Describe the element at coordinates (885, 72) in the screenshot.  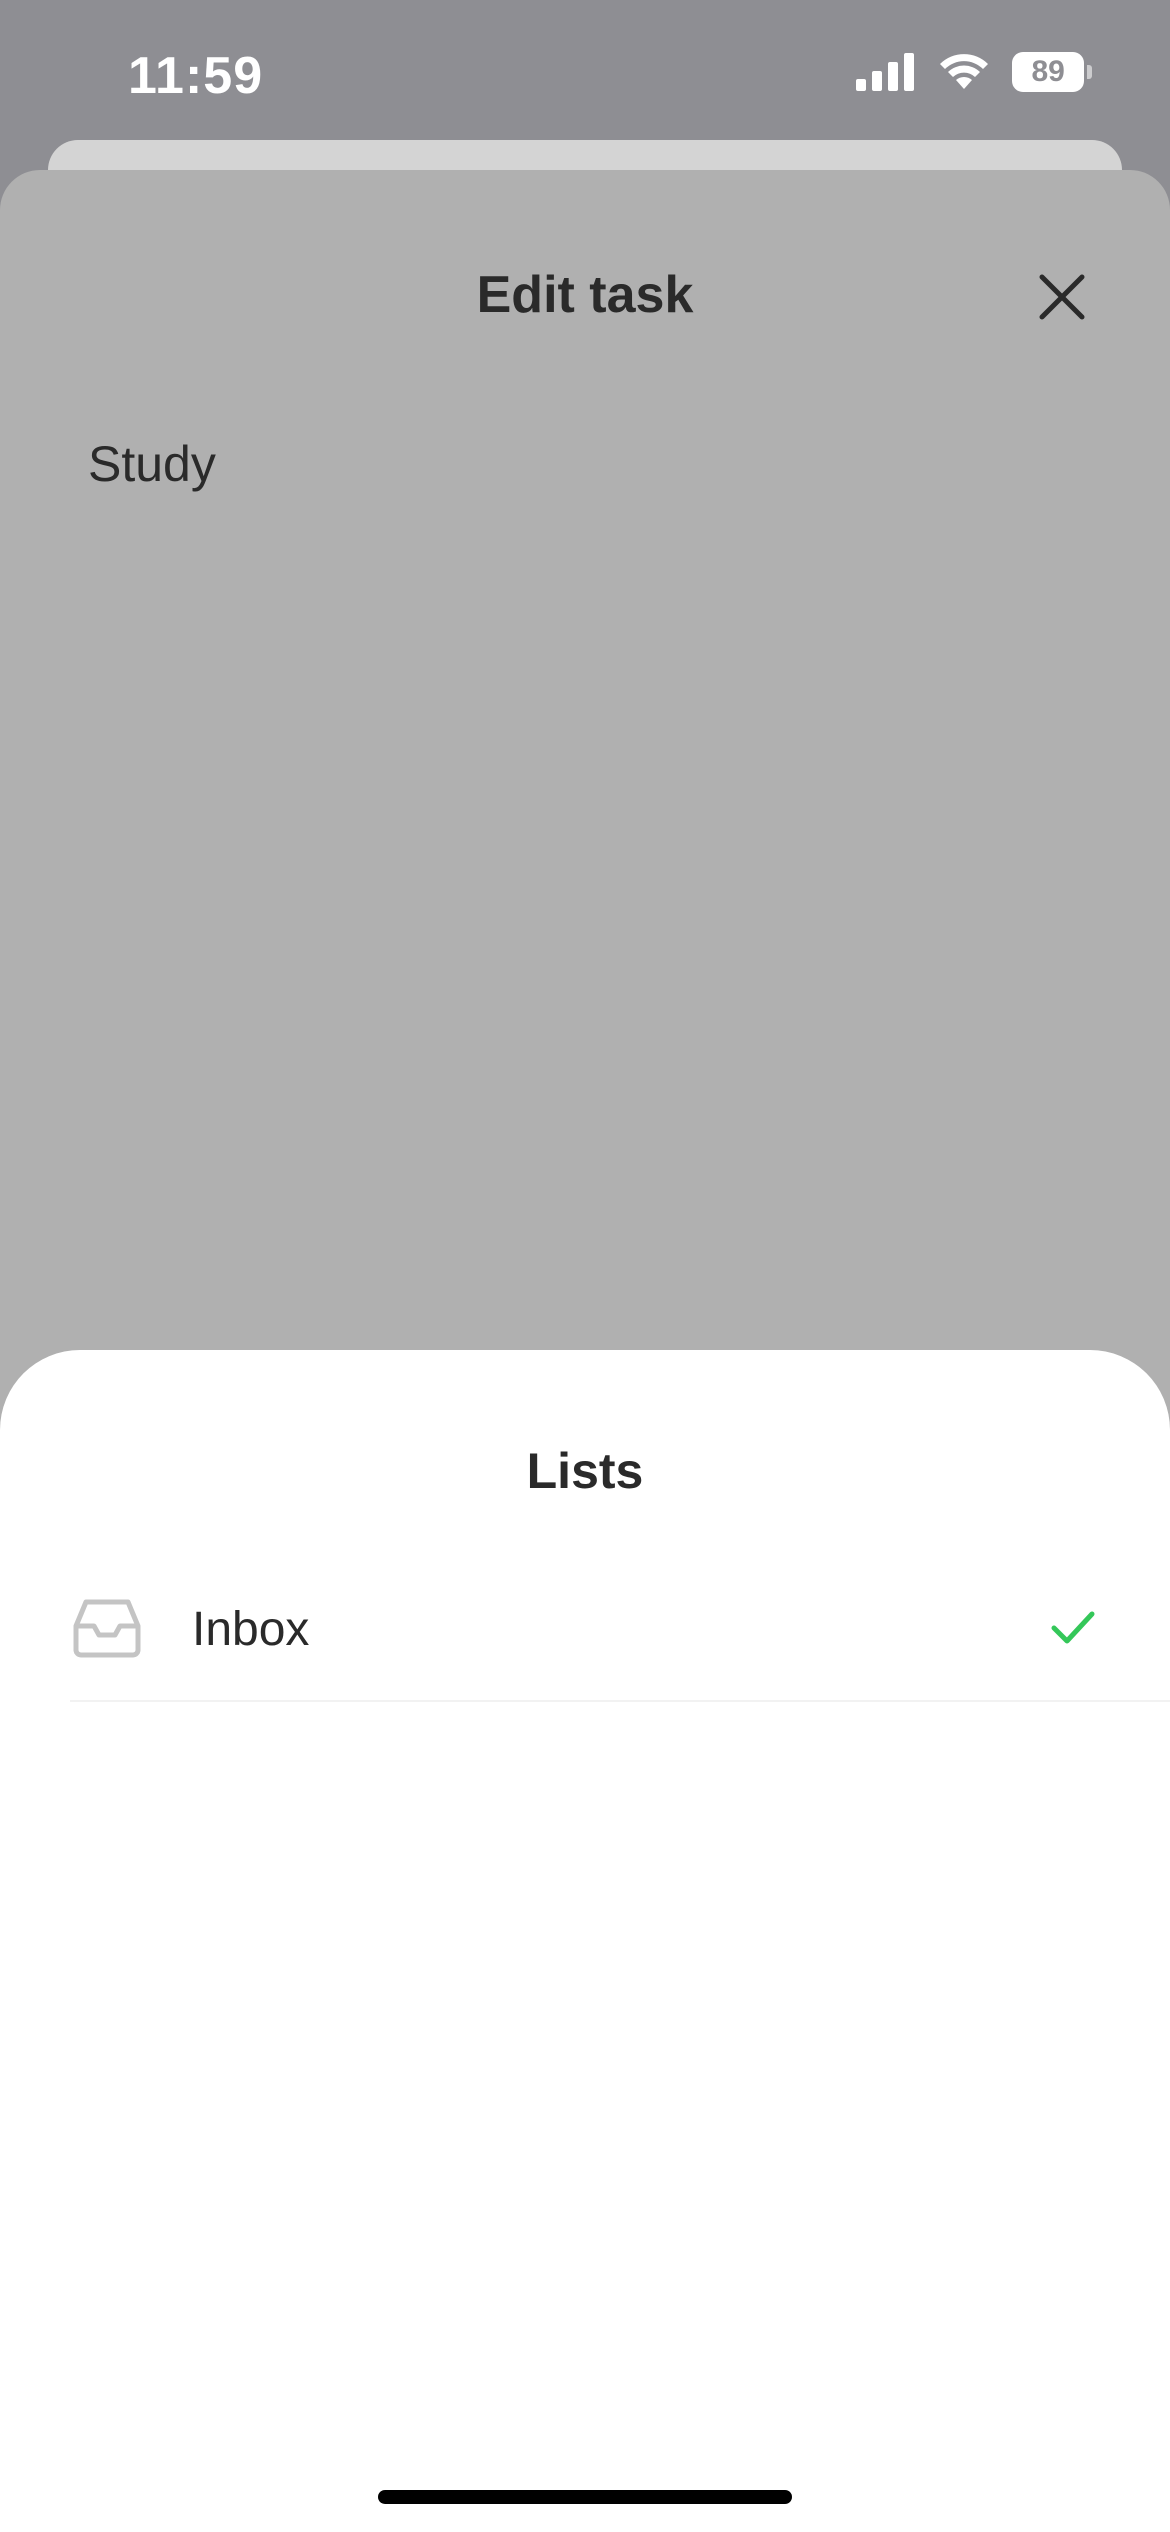
I see `cellular-signal-icon` at that location.